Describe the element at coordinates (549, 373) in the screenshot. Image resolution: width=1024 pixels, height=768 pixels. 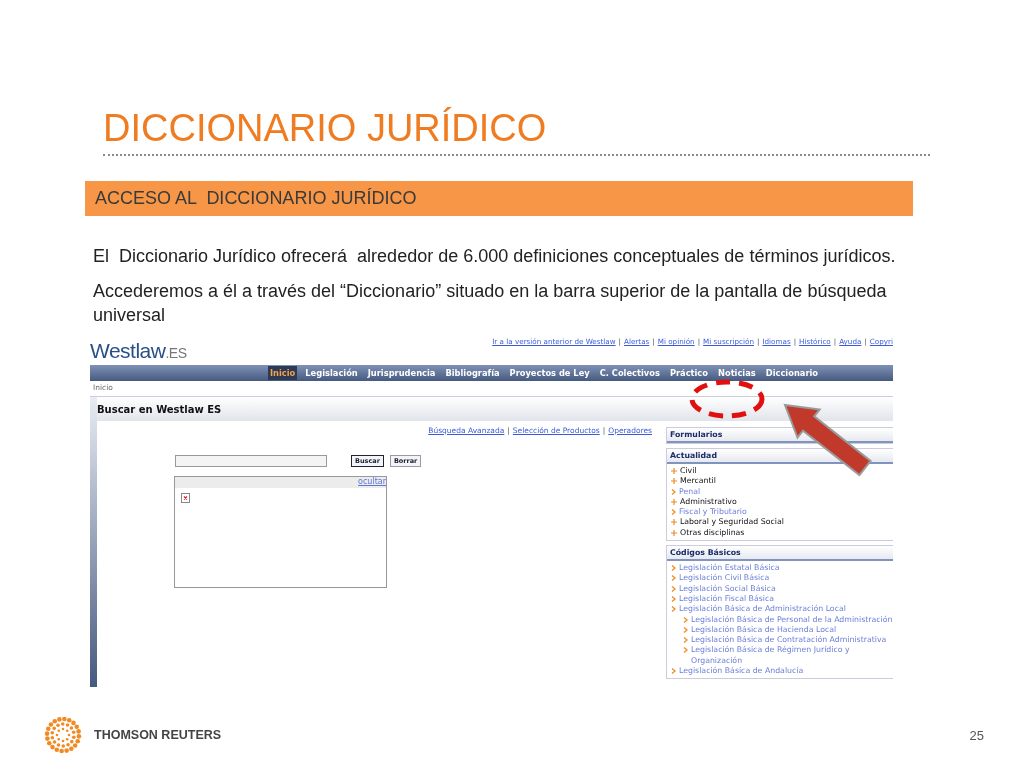
I see `nav-tab: Proyectos de Ley` at that location.